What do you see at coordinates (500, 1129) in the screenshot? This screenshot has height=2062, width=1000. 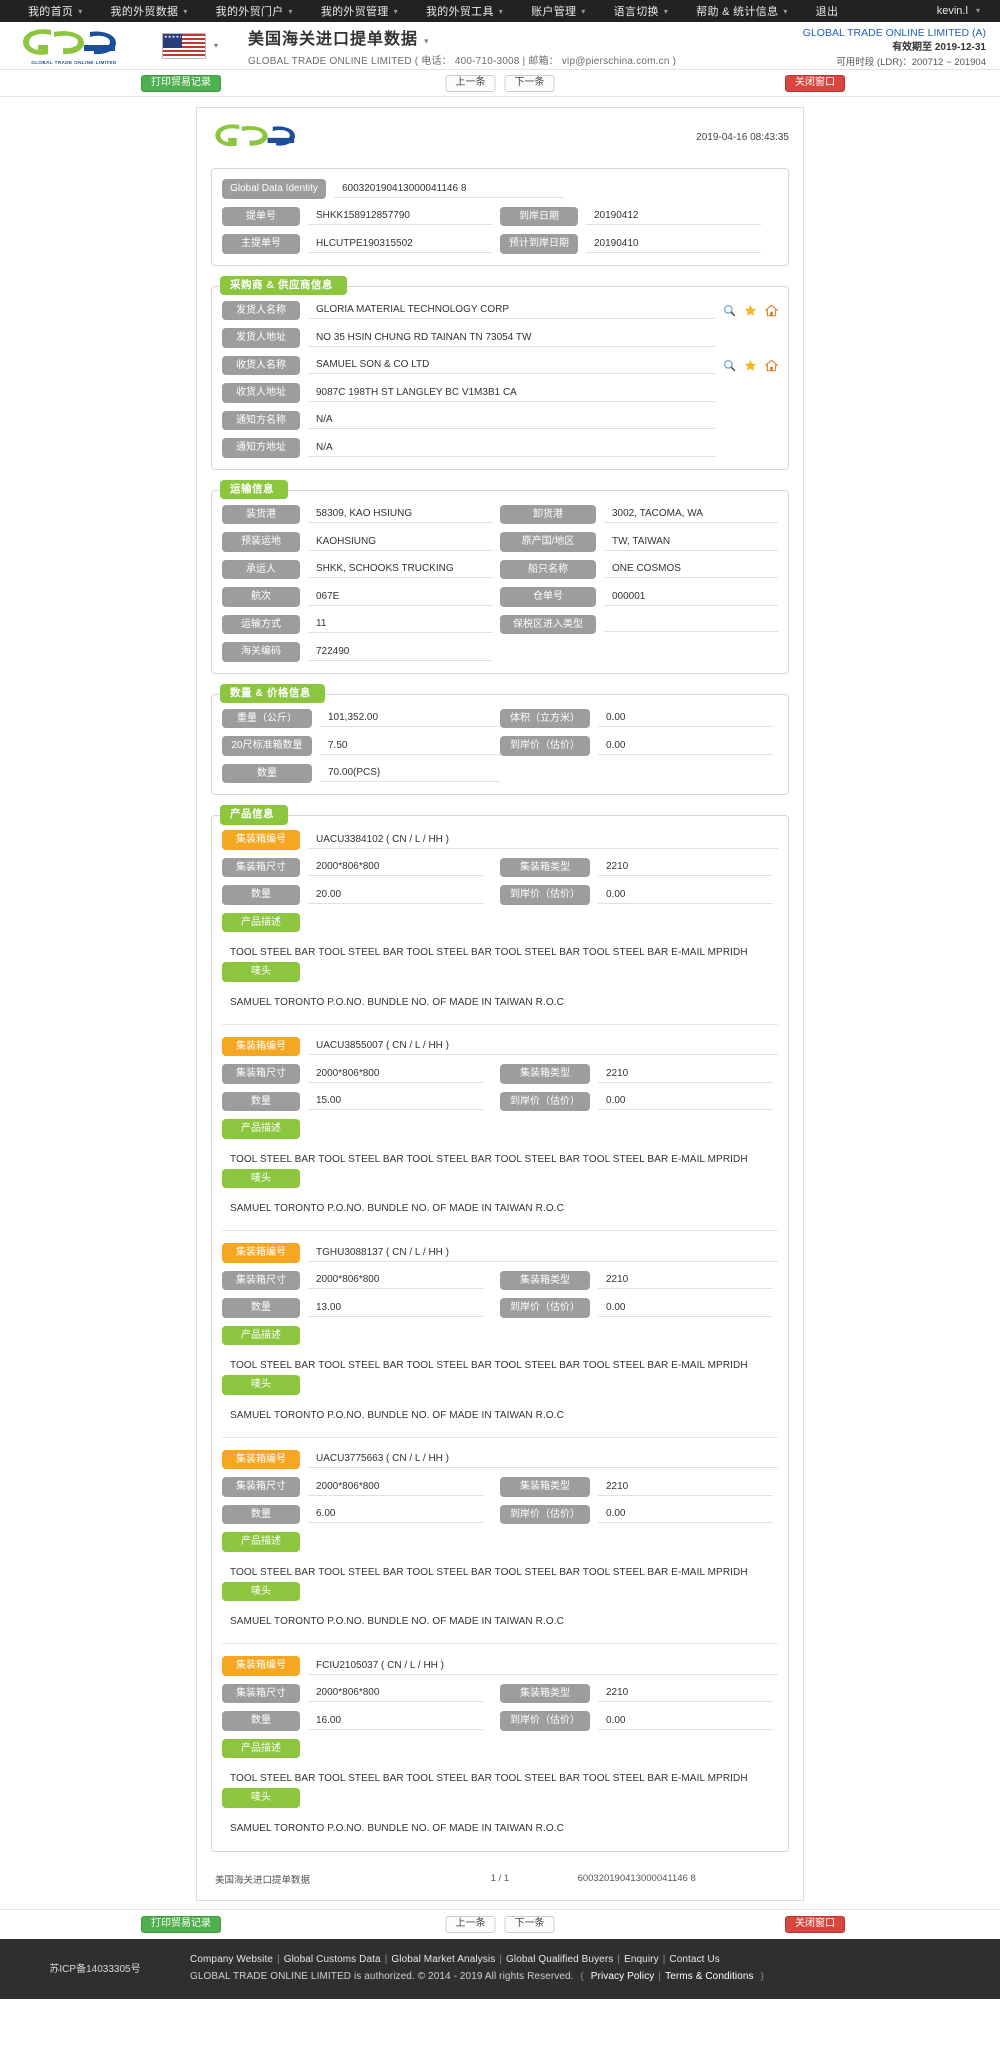 I see `field-row: 产品描述` at bounding box center [500, 1129].